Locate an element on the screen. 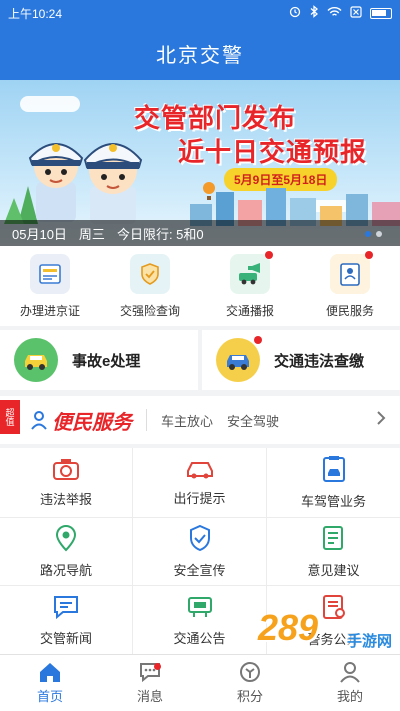 The width and height of the screenshot is (400, 711). home-icon is located at coordinates (50, 672).